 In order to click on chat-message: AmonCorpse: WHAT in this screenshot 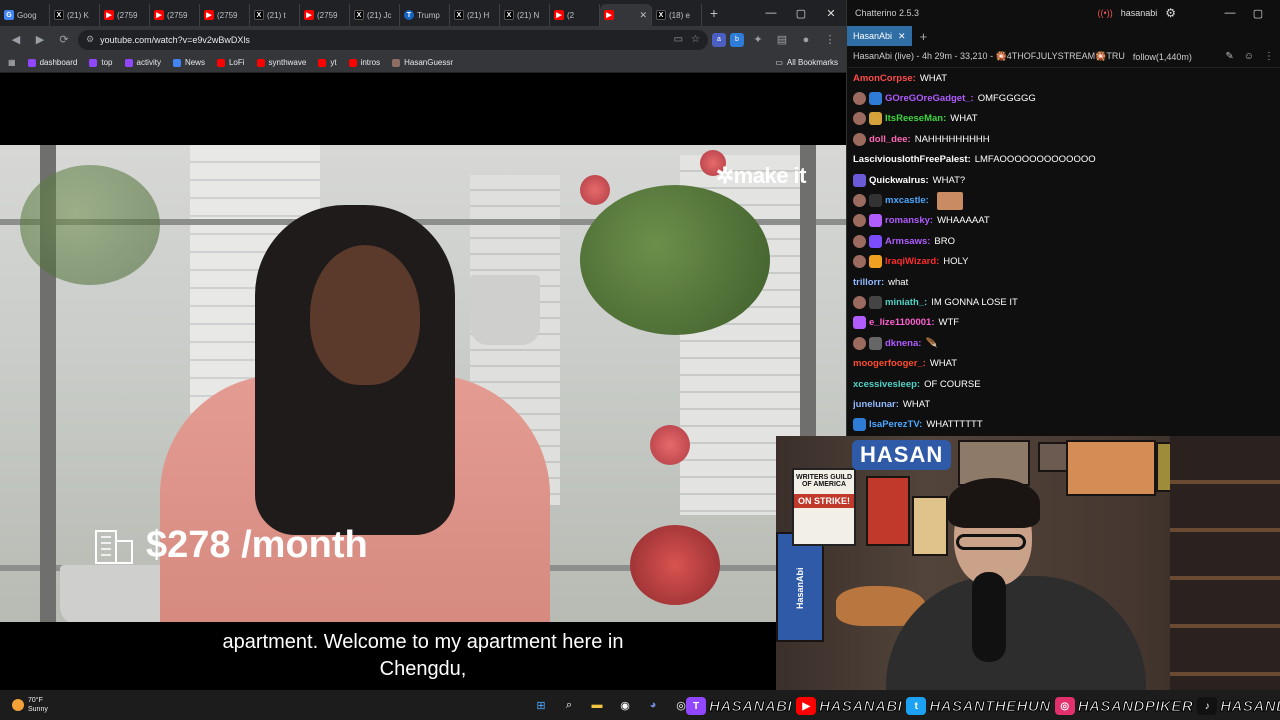, I will do `click(1063, 78)`.